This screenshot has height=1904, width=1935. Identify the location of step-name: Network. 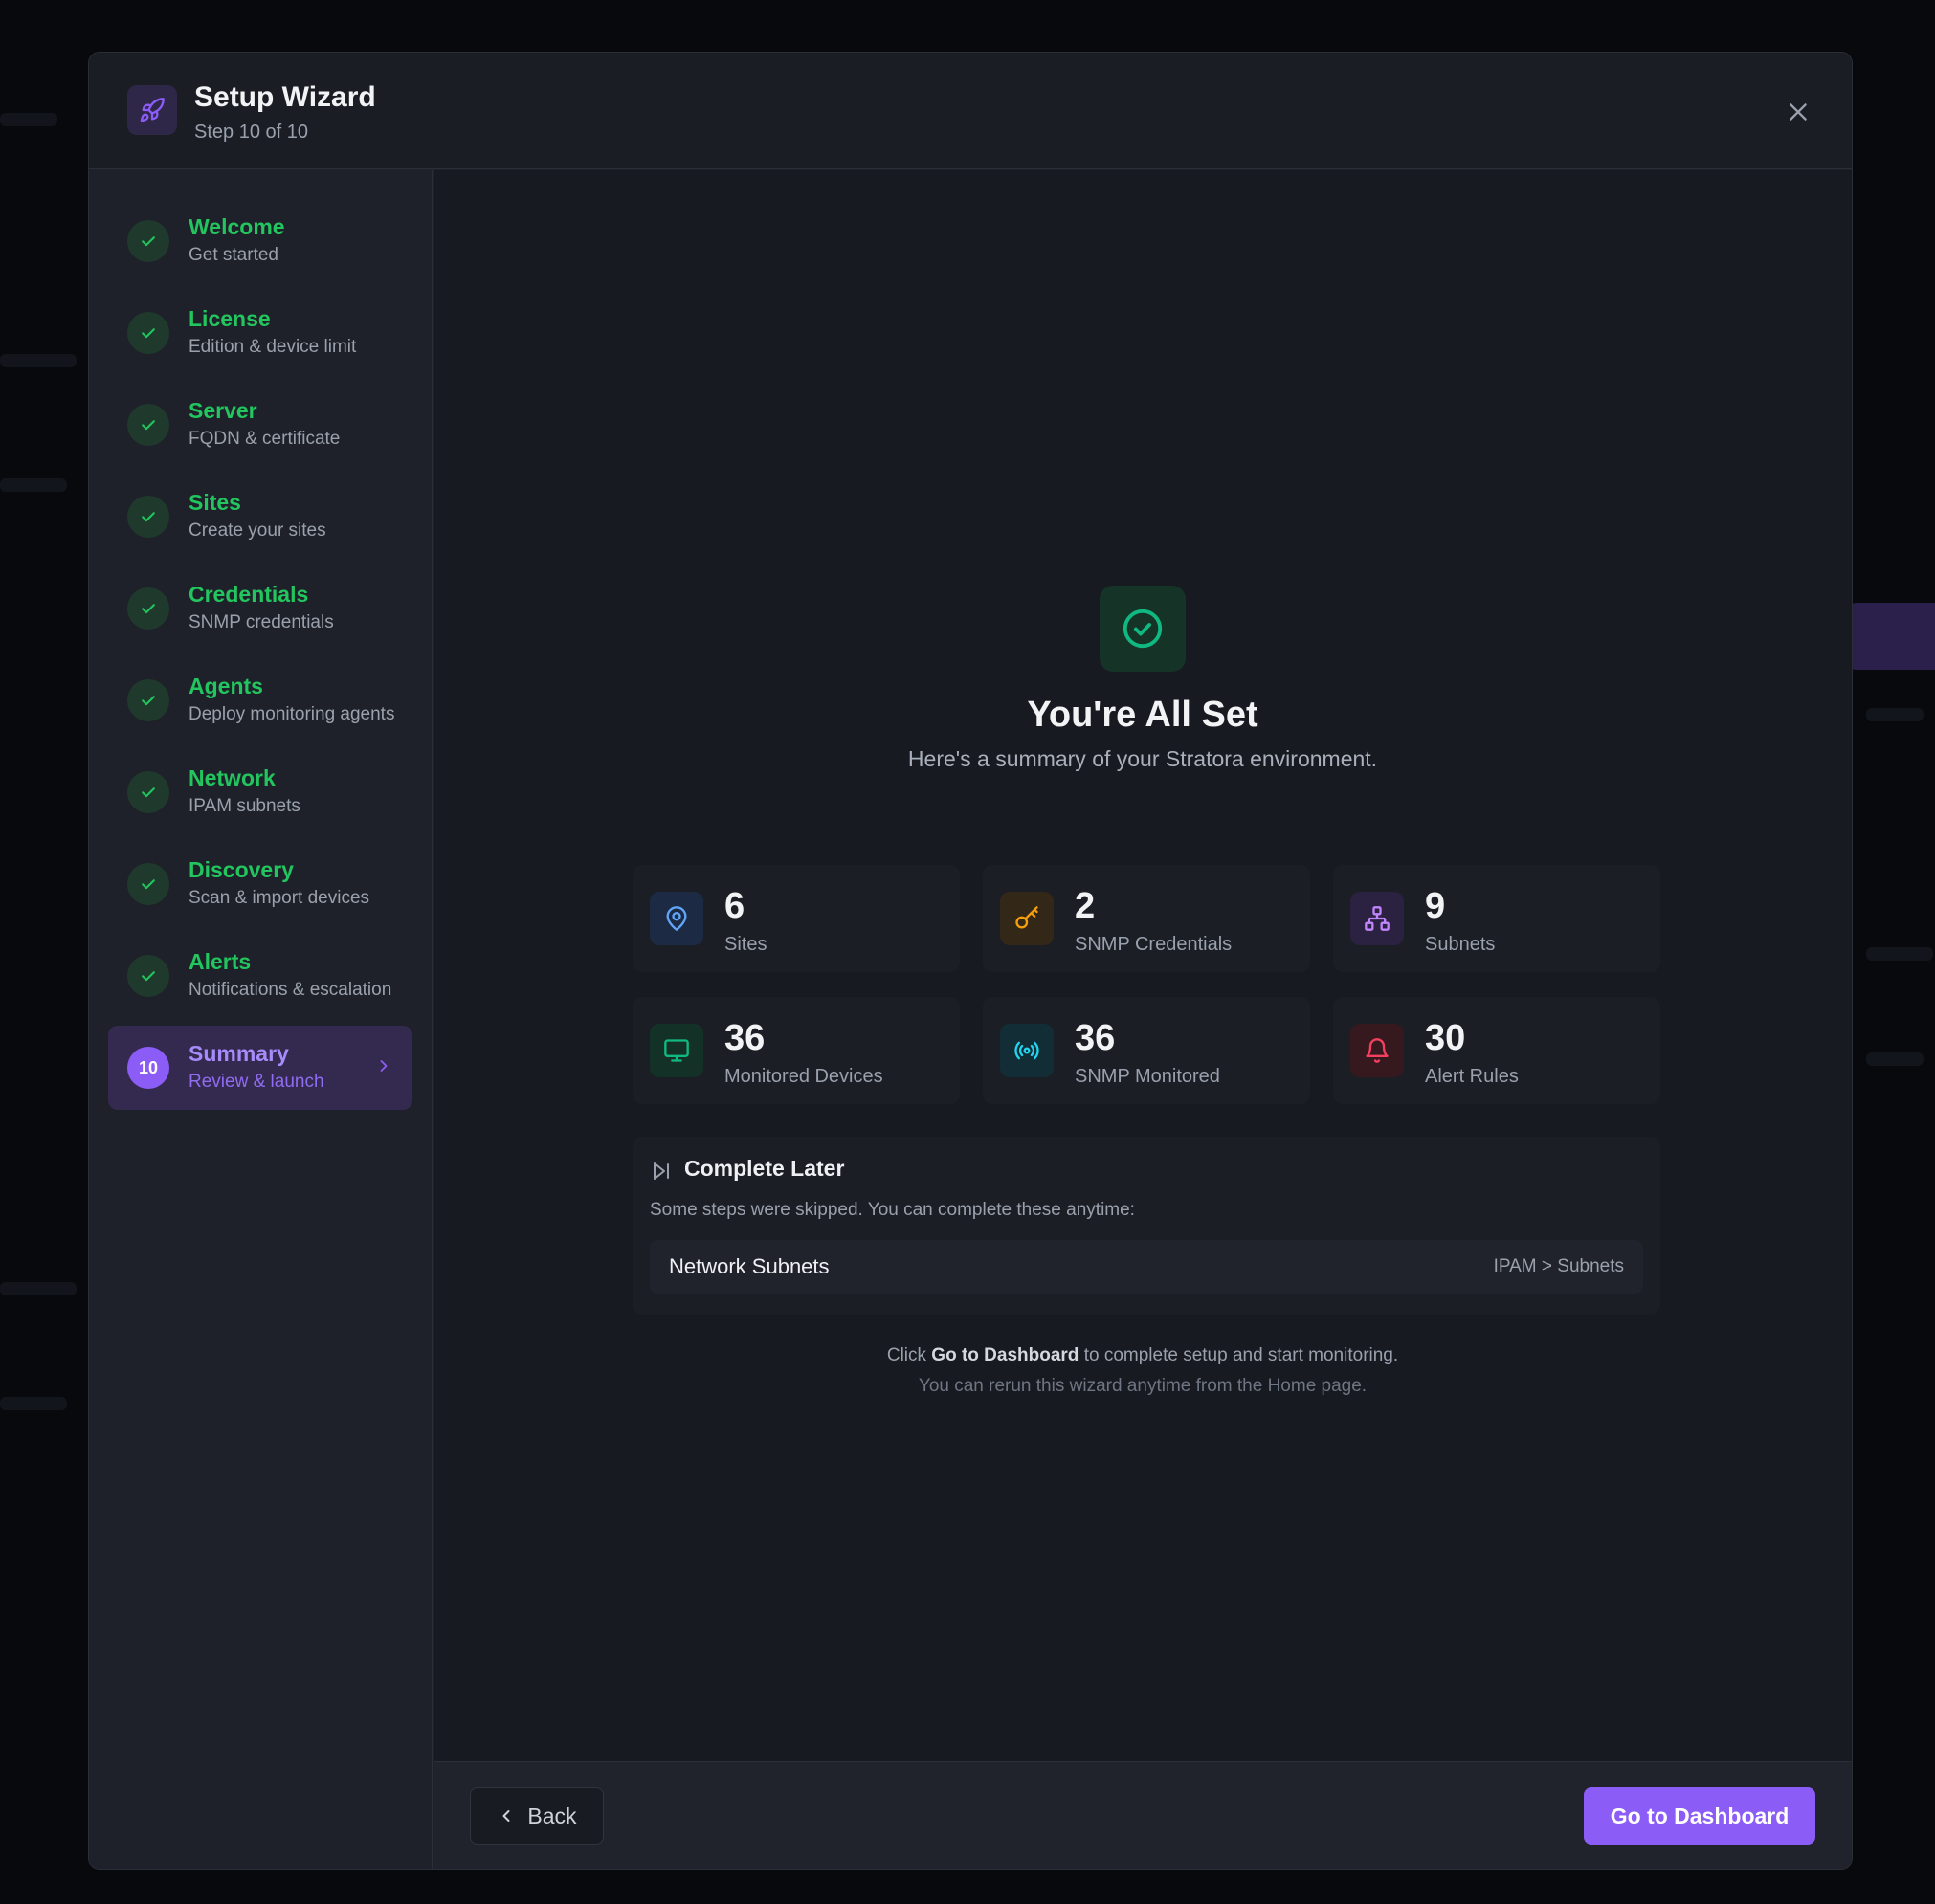
(232, 777).